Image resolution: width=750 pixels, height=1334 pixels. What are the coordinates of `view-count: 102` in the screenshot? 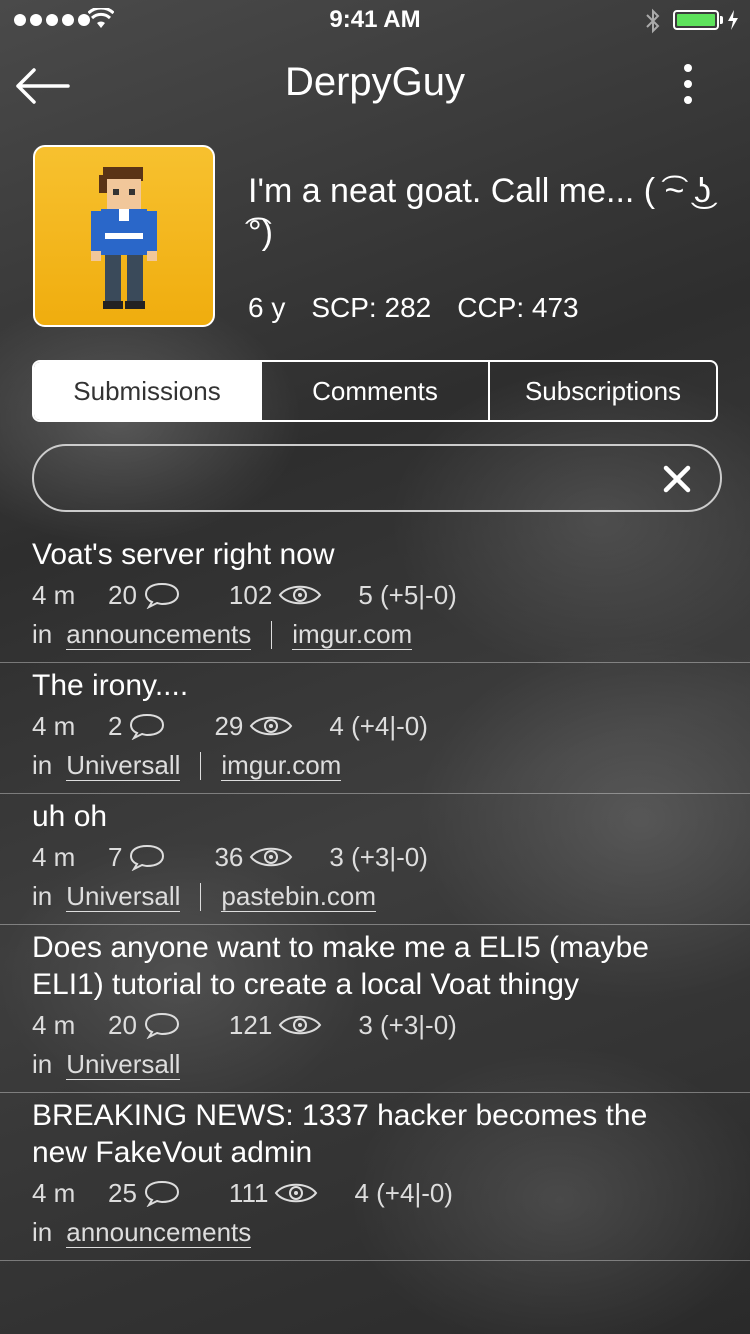 It's located at (250, 594).